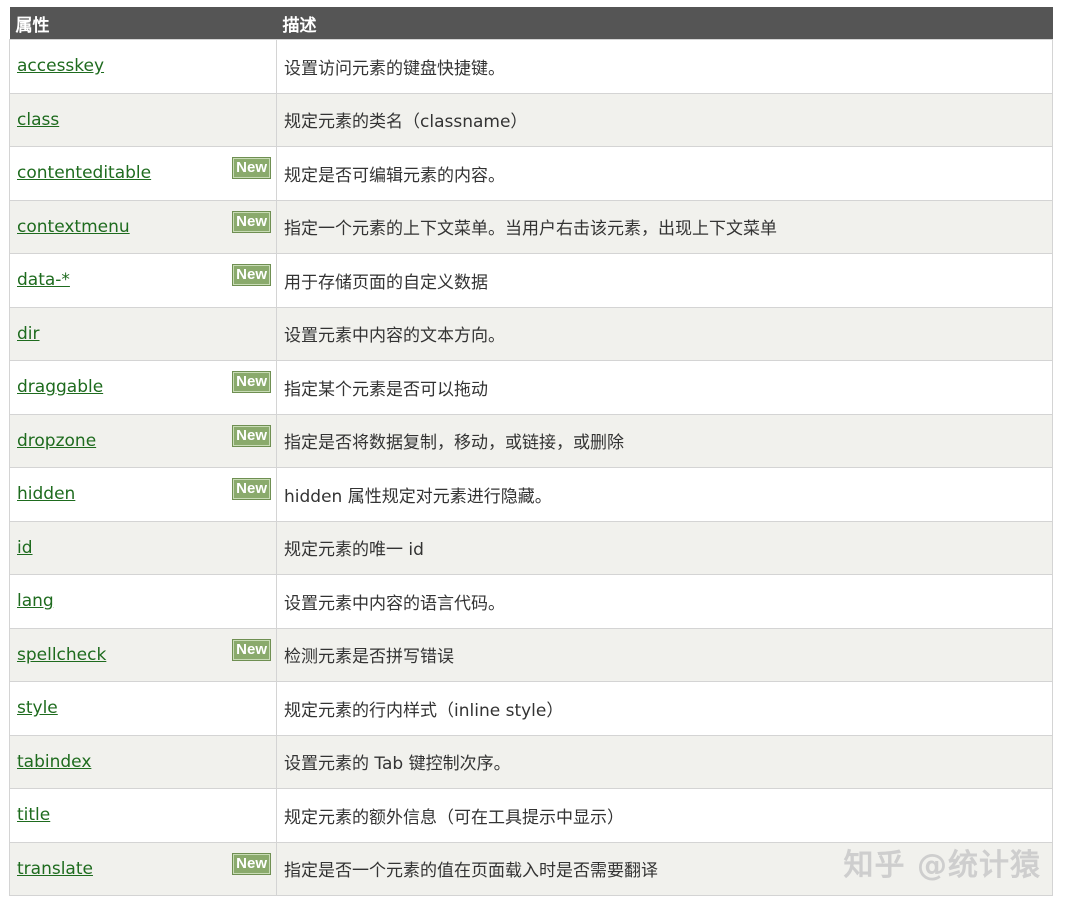 The width and height of the screenshot is (1067, 906). What do you see at coordinates (143, 387) in the screenshot?
I see `attribute-cell: draggable New` at bounding box center [143, 387].